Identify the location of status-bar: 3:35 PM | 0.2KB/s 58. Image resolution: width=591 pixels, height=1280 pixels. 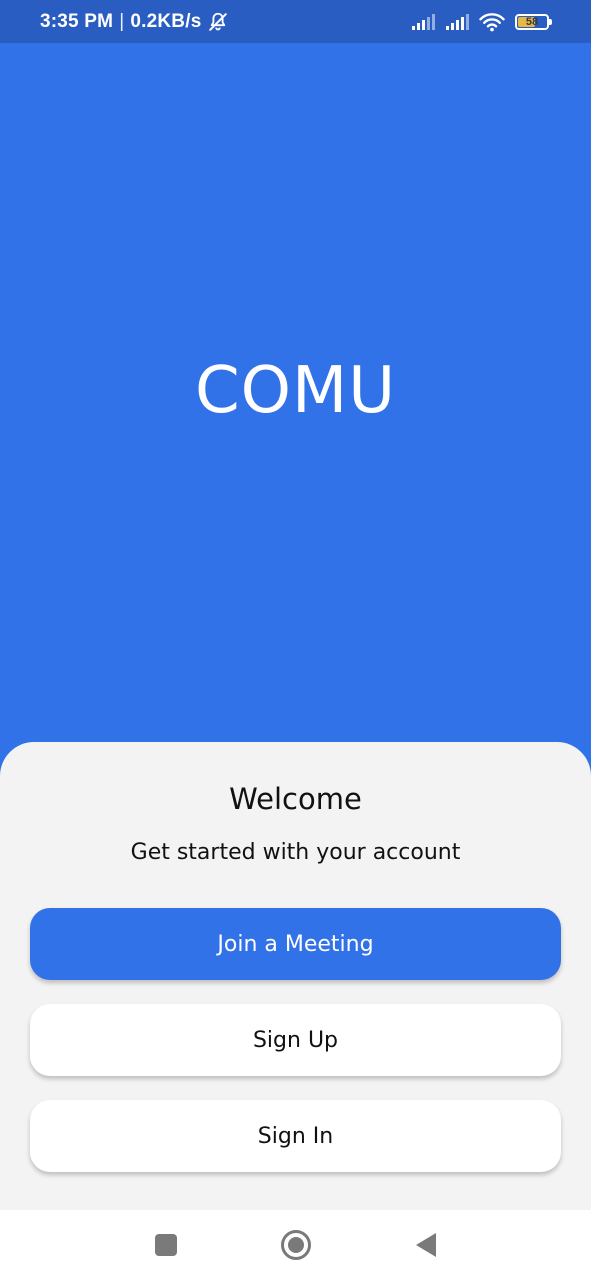
(295, 21).